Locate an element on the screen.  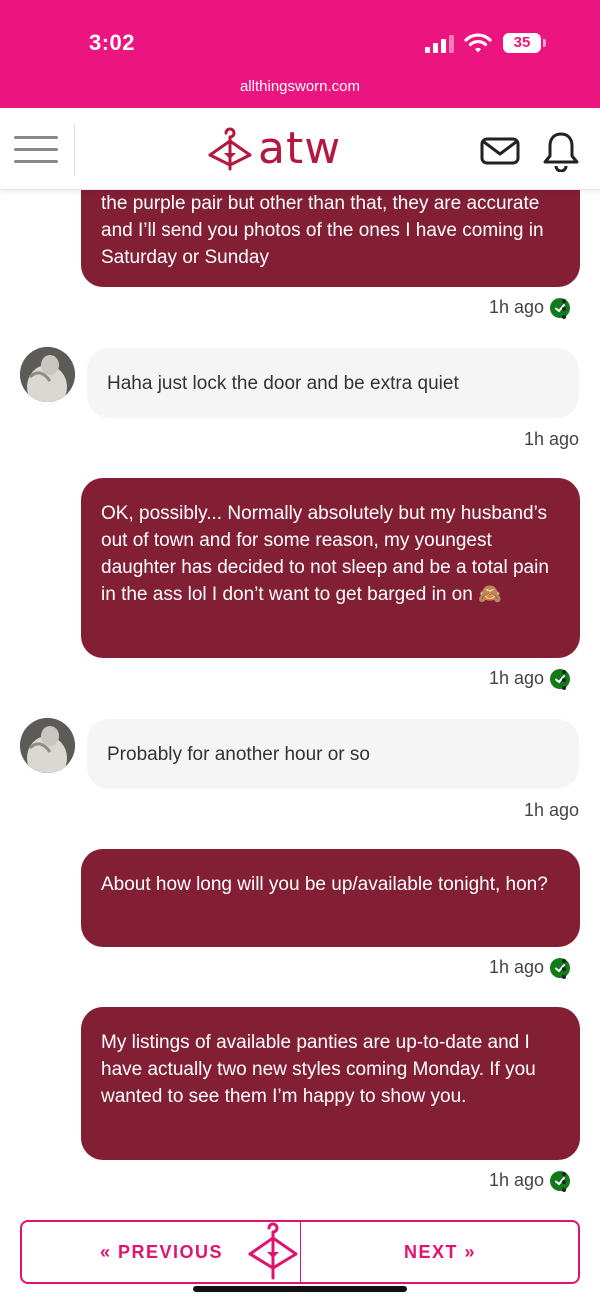
app-header: atw is located at coordinates (300, 149).